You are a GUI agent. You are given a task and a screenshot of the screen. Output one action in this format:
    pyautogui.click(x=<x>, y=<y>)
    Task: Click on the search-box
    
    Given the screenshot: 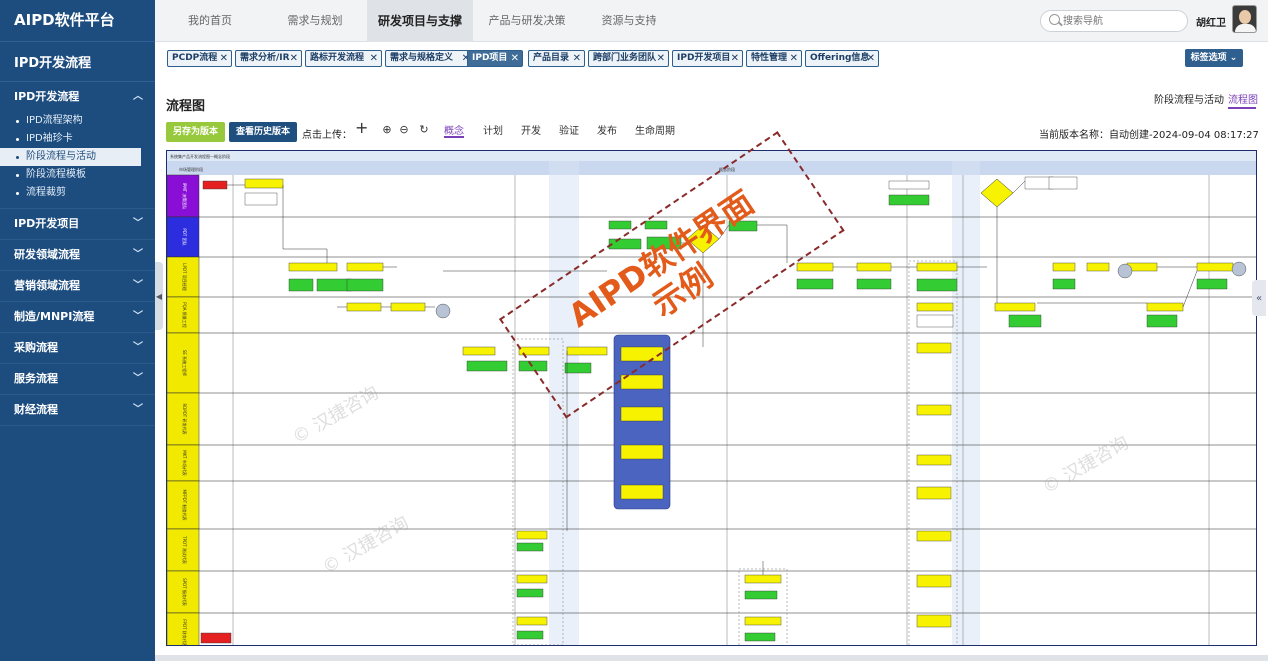 What is the action you would take?
    pyautogui.click(x=1114, y=21)
    